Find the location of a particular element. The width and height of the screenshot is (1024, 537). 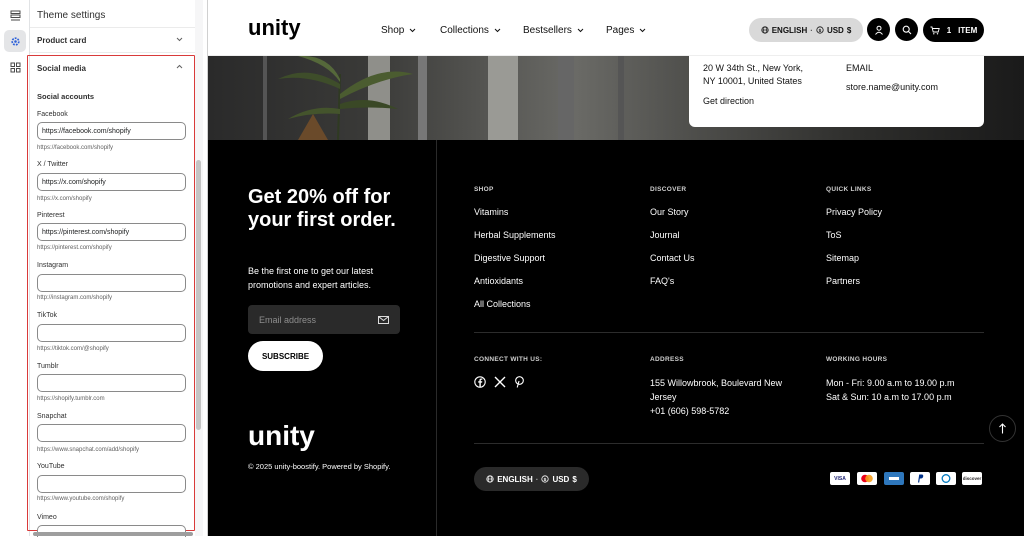

twitter-input: https://x.com/shopify is located at coordinates (111, 182).